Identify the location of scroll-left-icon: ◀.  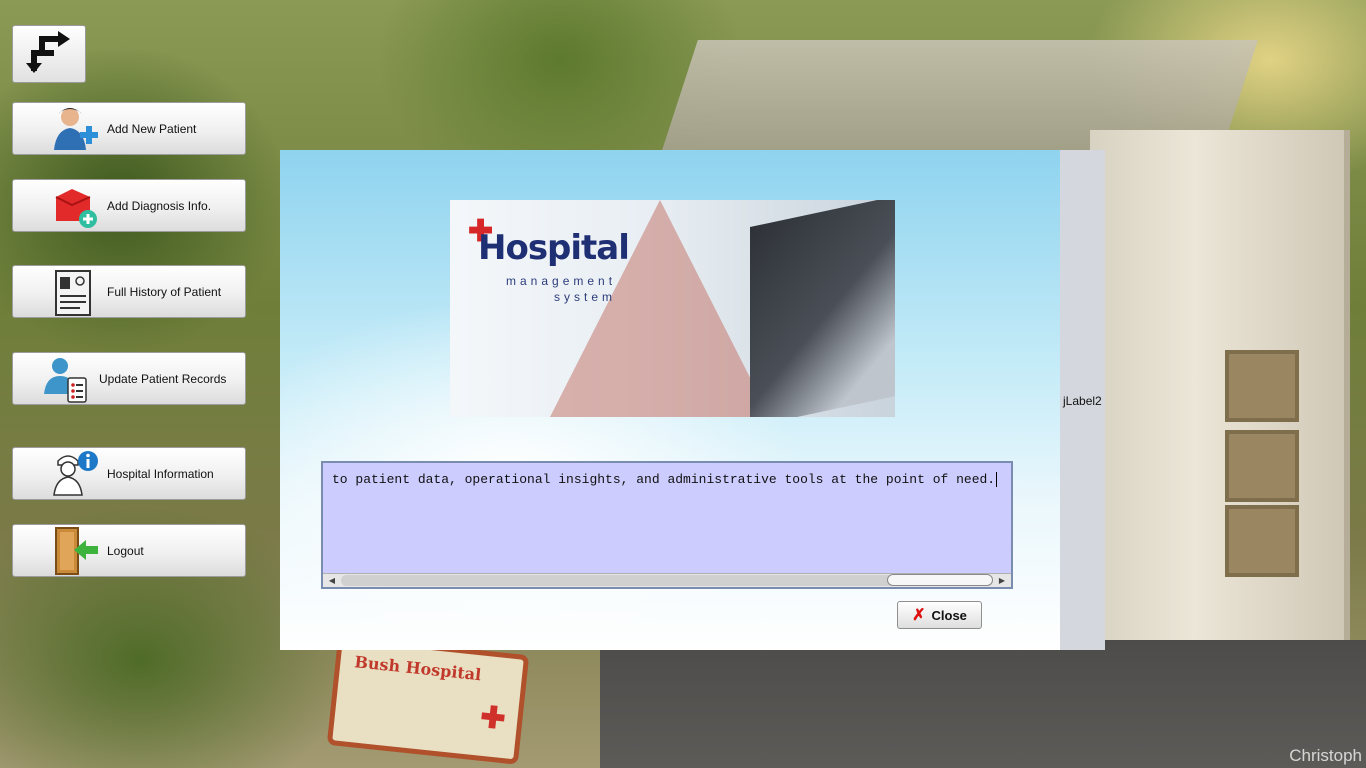
(332, 580).